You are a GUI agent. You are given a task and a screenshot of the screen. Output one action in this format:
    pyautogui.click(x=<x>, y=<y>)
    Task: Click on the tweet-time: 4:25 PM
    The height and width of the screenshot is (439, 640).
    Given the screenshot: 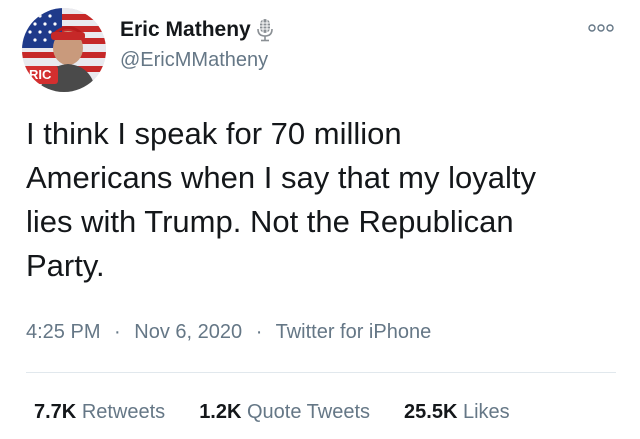 What is the action you would take?
    pyautogui.click(x=63, y=332)
    